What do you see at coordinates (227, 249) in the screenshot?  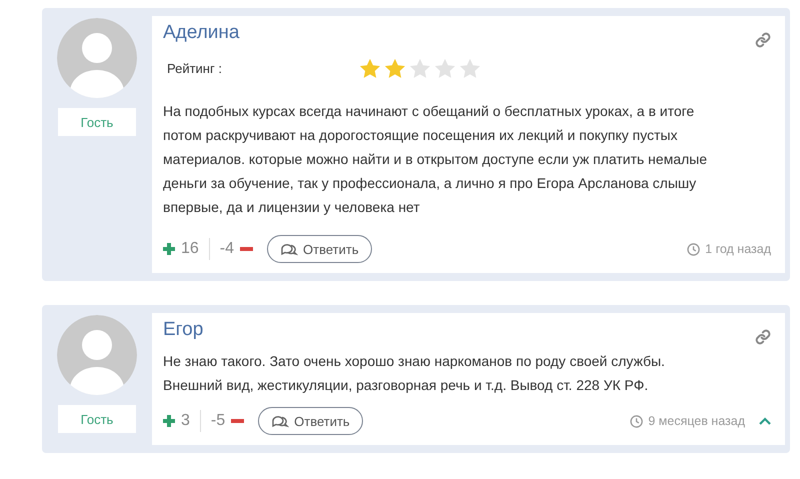 I see `dislikes-count: -4` at bounding box center [227, 249].